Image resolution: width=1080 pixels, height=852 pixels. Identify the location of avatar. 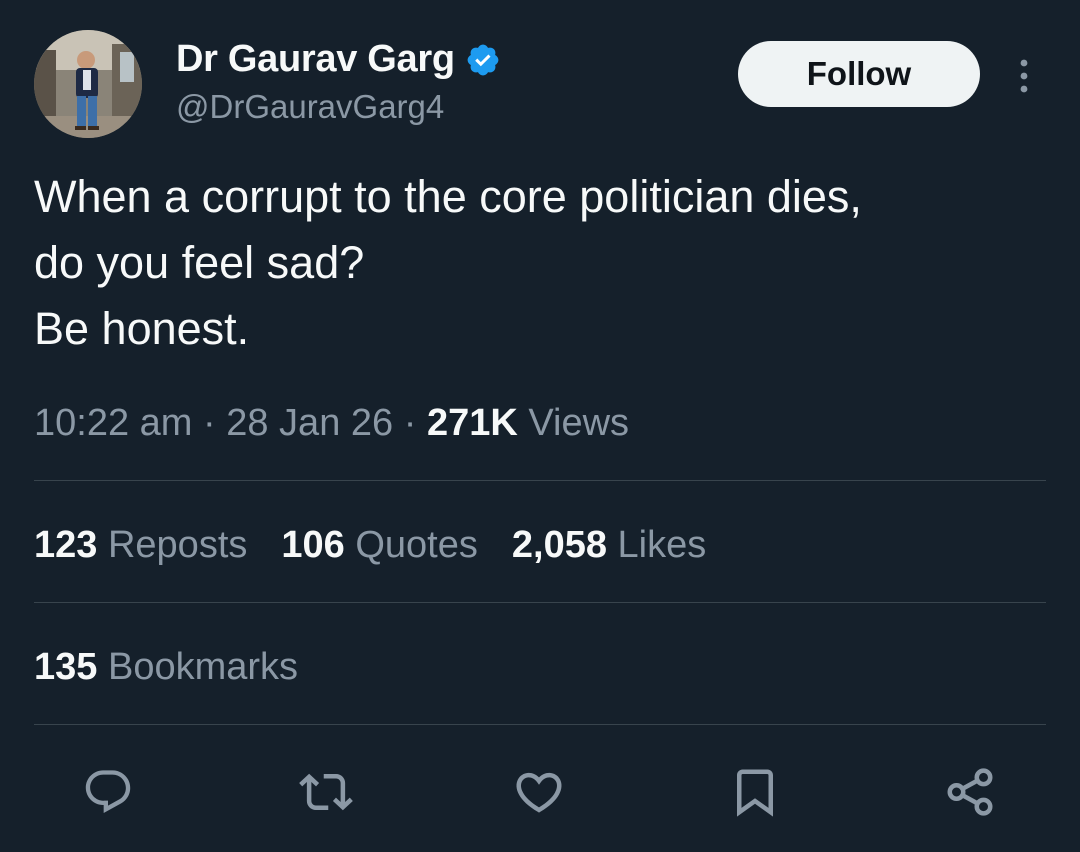
(88, 84).